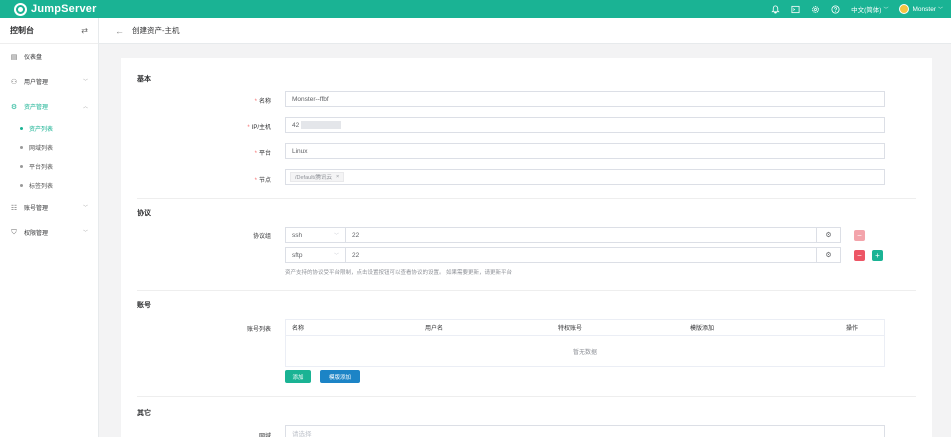  Describe the element at coordinates (41, 187) in the screenshot. I see `sidebar-subitem-label: 标签列表` at that location.